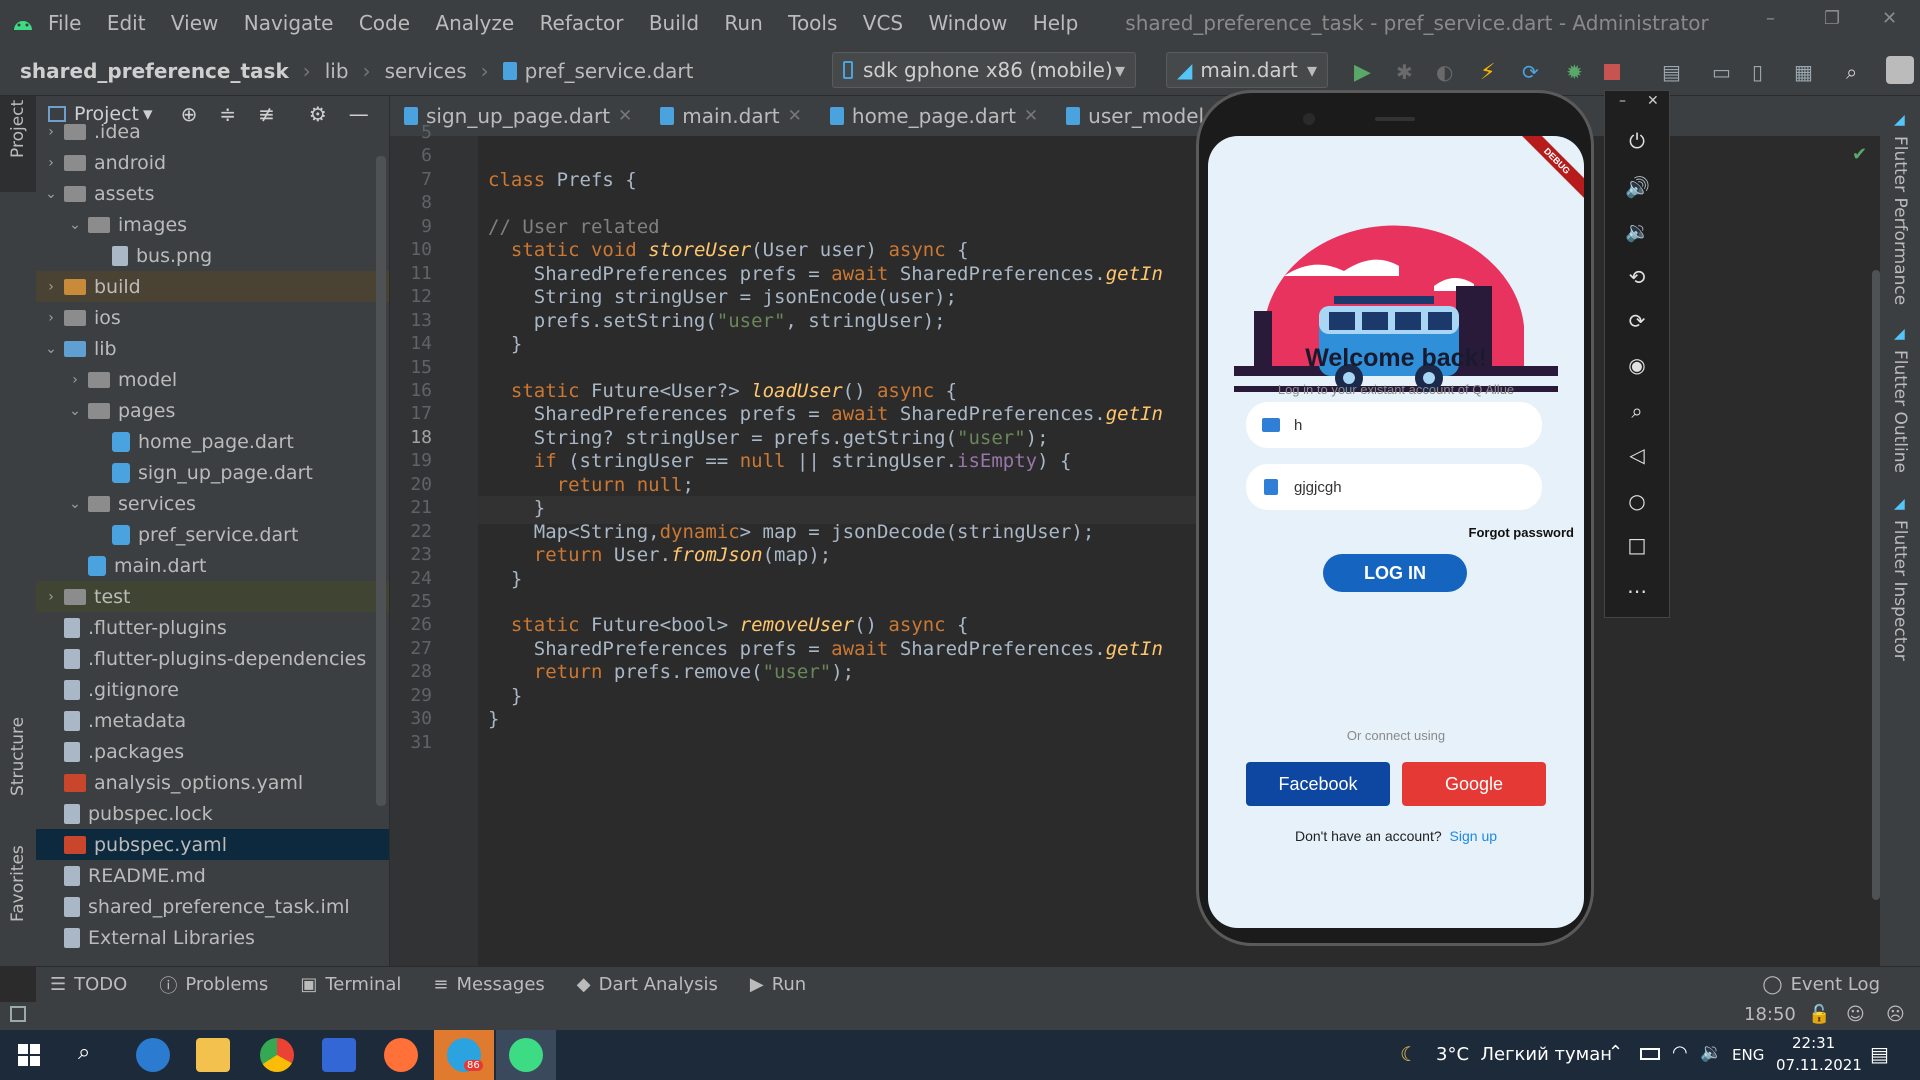 This screenshot has width=1920, height=1080. Describe the element at coordinates (967, 23) in the screenshot. I see `menu-window: Window` at that location.